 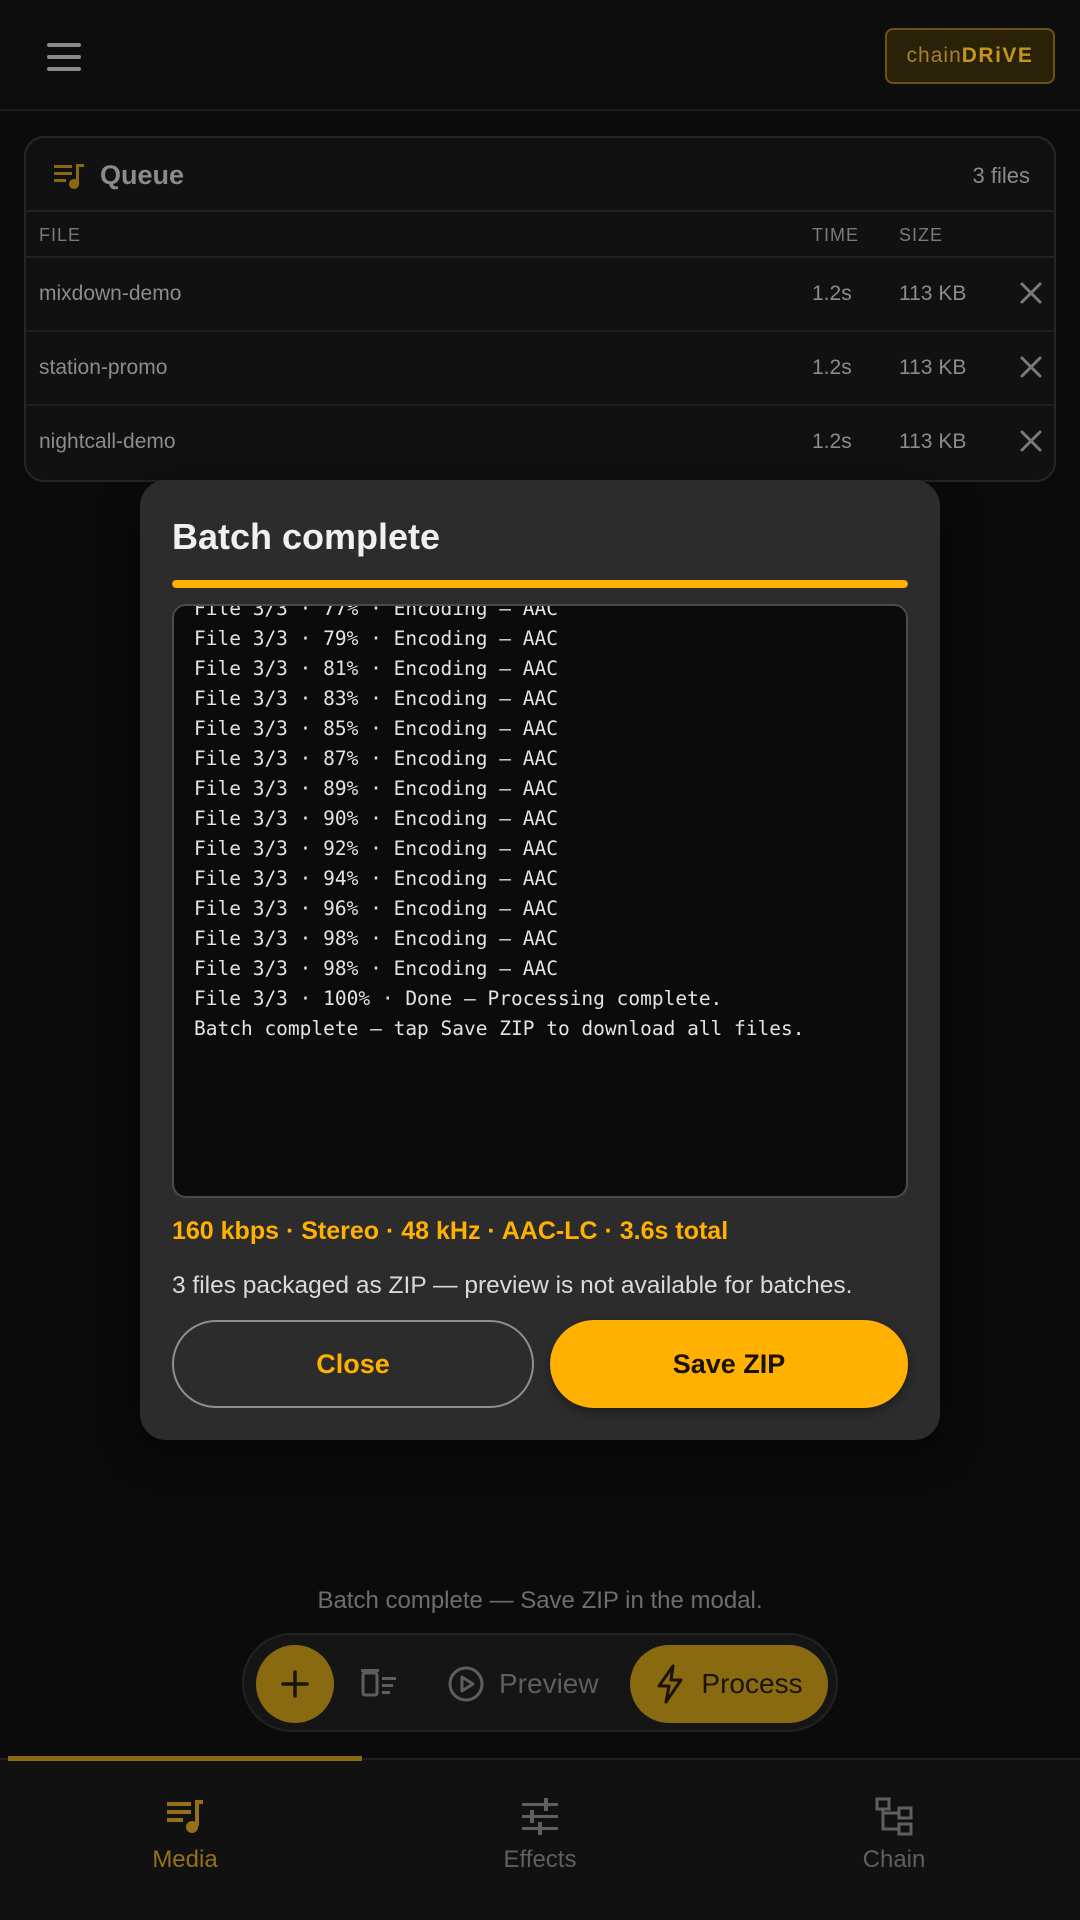 What do you see at coordinates (921, 235) in the screenshot?
I see `column-size: SIZE` at bounding box center [921, 235].